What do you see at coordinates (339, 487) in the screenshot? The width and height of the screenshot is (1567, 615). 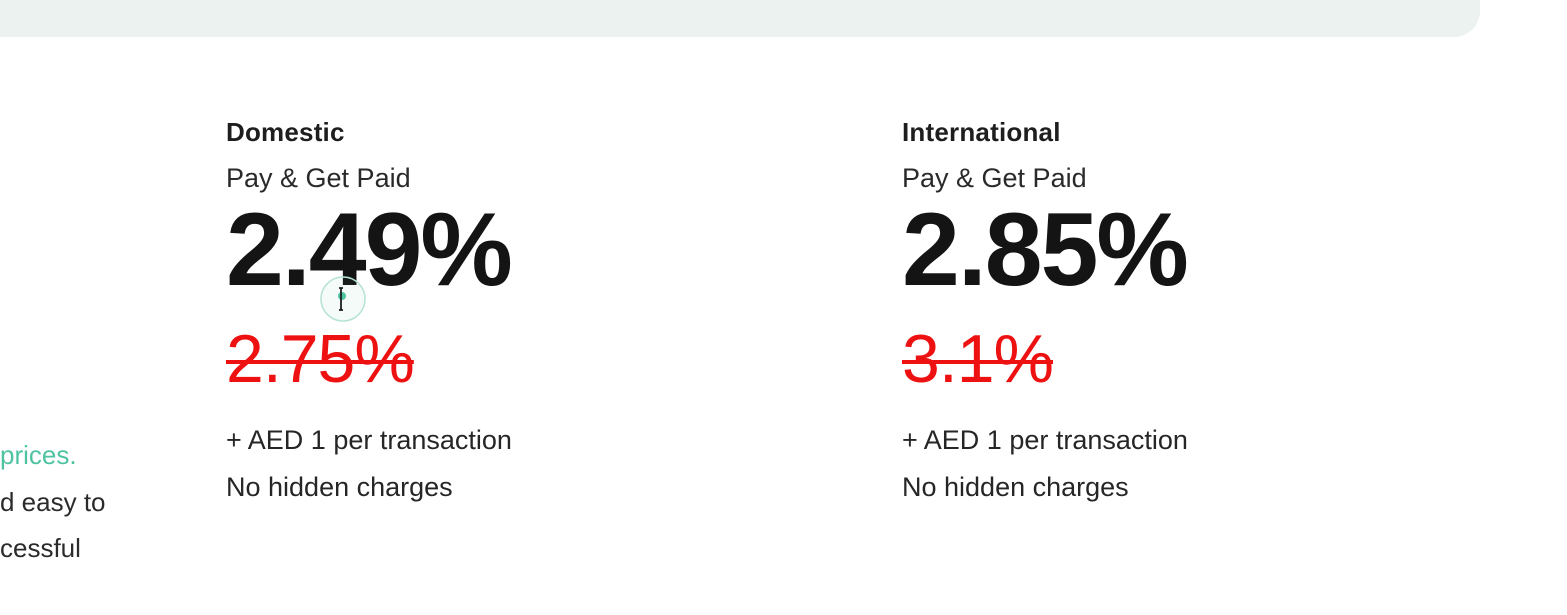 I see `domestic-note: No hidden charges` at bounding box center [339, 487].